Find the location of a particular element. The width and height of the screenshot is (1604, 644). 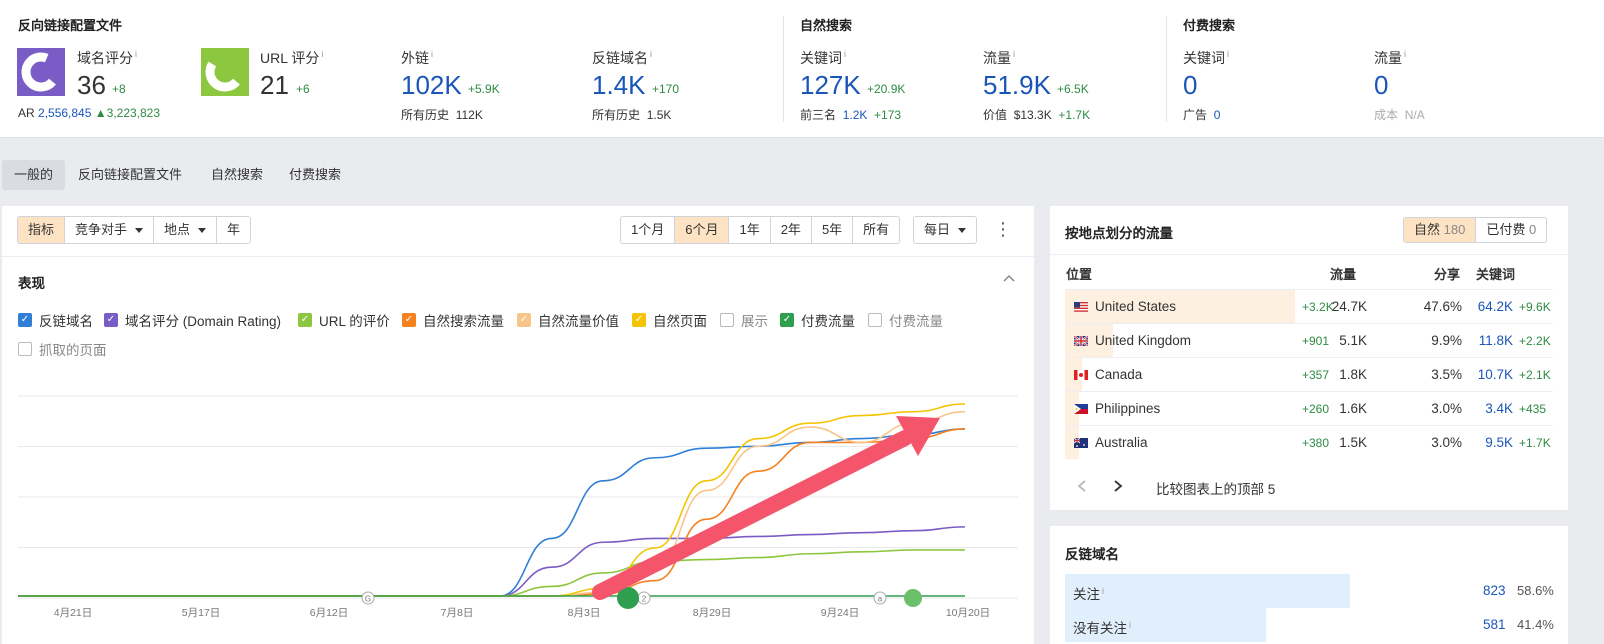

keywords-value: 11.8K is located at coordinates (1496, 340).